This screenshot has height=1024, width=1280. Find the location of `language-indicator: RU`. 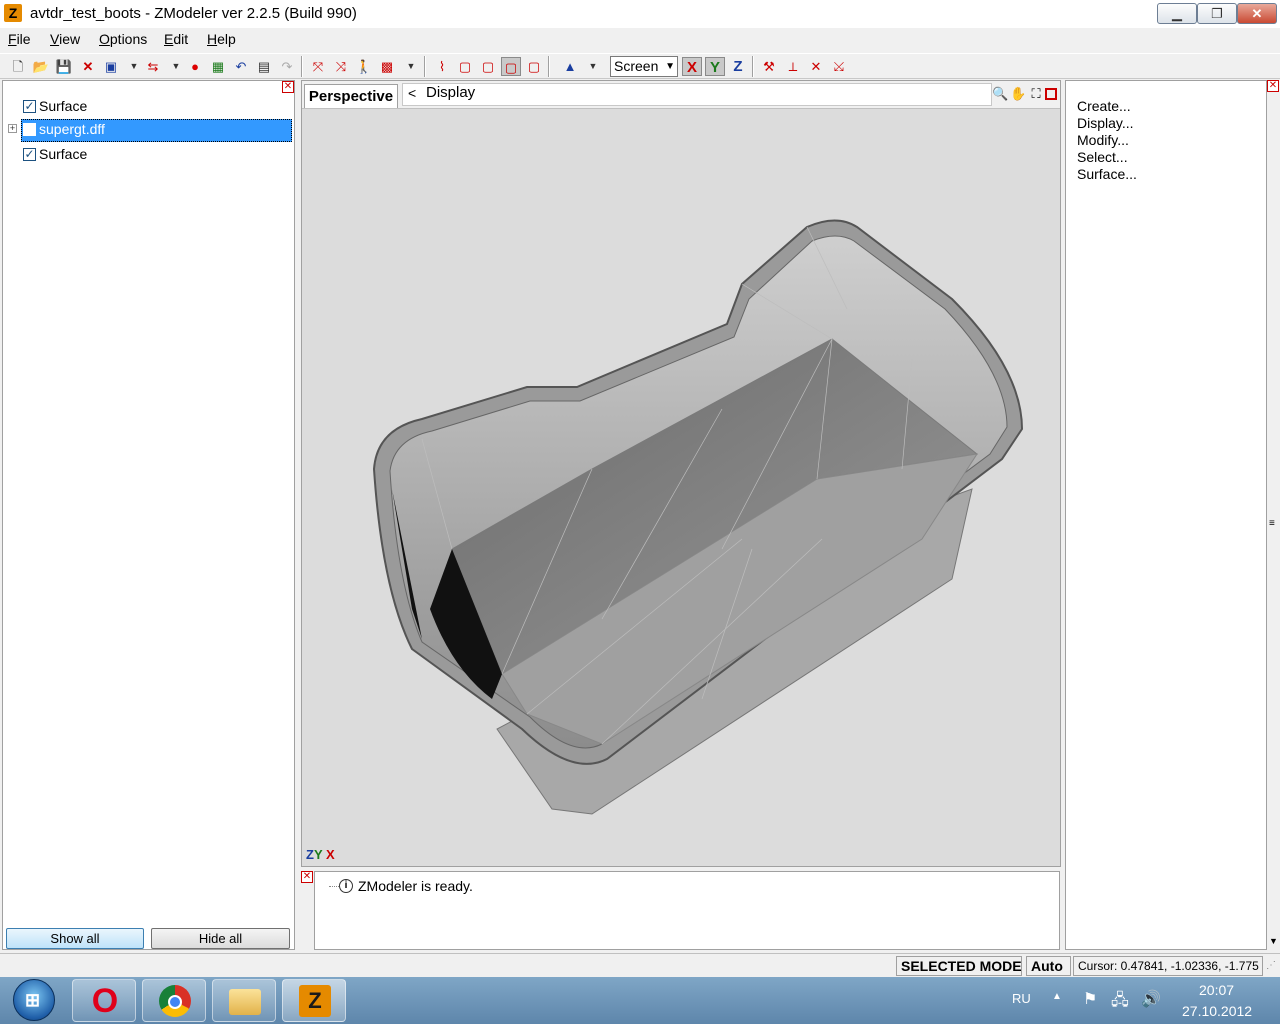

language-indicator: RU is located at coordinates (1021, 998).